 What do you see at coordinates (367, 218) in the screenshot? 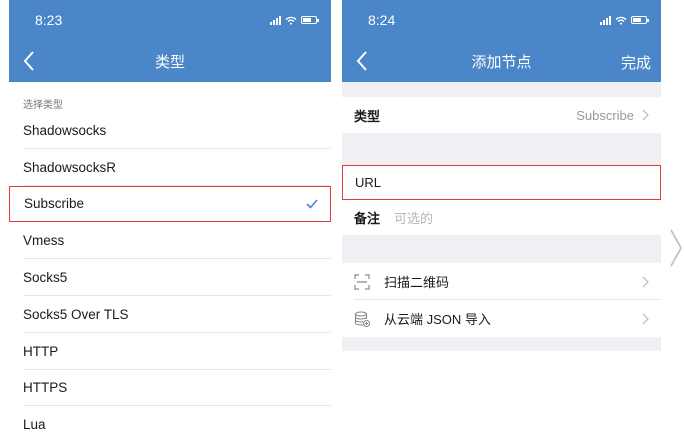
I see `note-label: 备注` at bounding box center [367, 218].